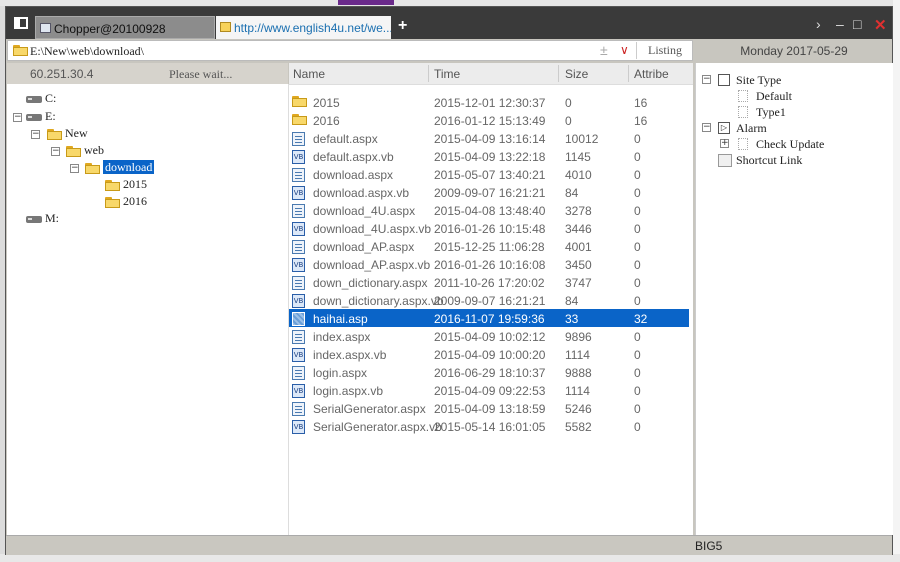 The image size is (900, 562). I want to click on tree-folder-new: New, so click(67, 133).